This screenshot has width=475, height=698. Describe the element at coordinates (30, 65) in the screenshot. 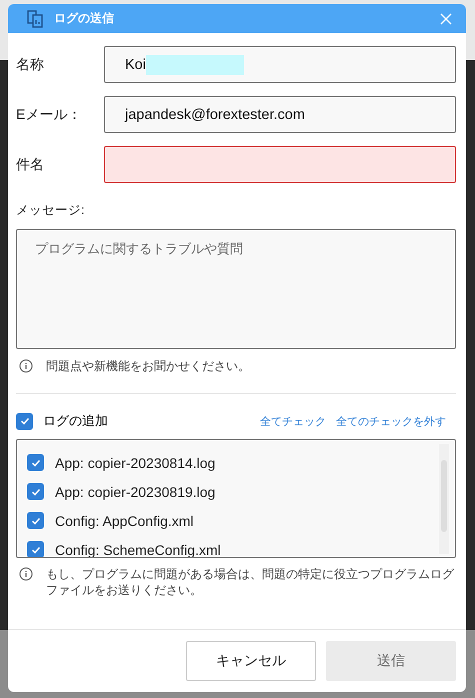

I see `field-label: 名称` at that location.